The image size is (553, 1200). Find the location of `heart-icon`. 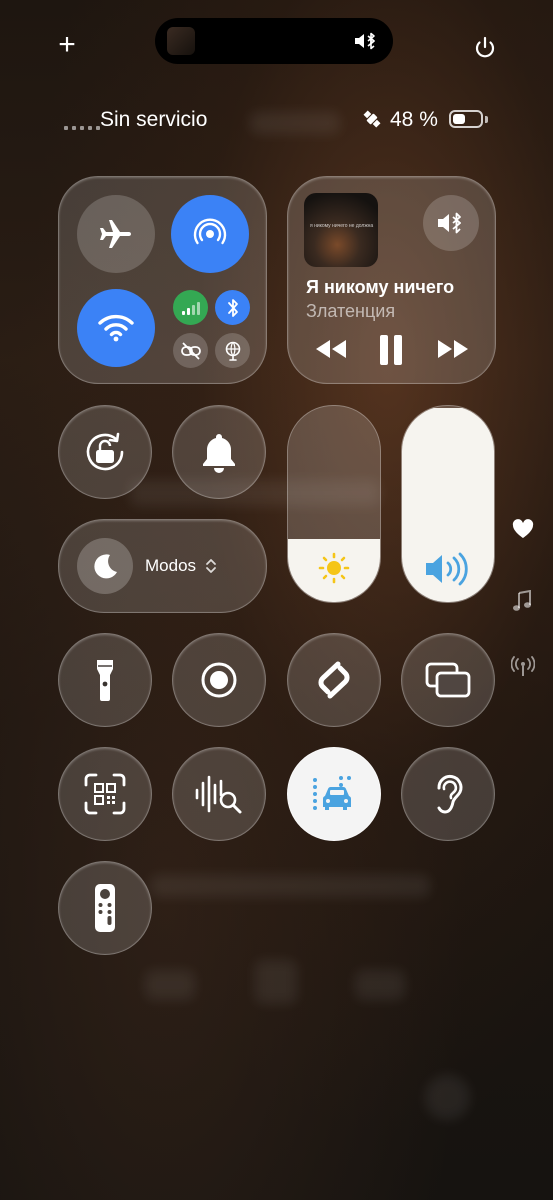

heart-icon is located at coordinates (523, 529).